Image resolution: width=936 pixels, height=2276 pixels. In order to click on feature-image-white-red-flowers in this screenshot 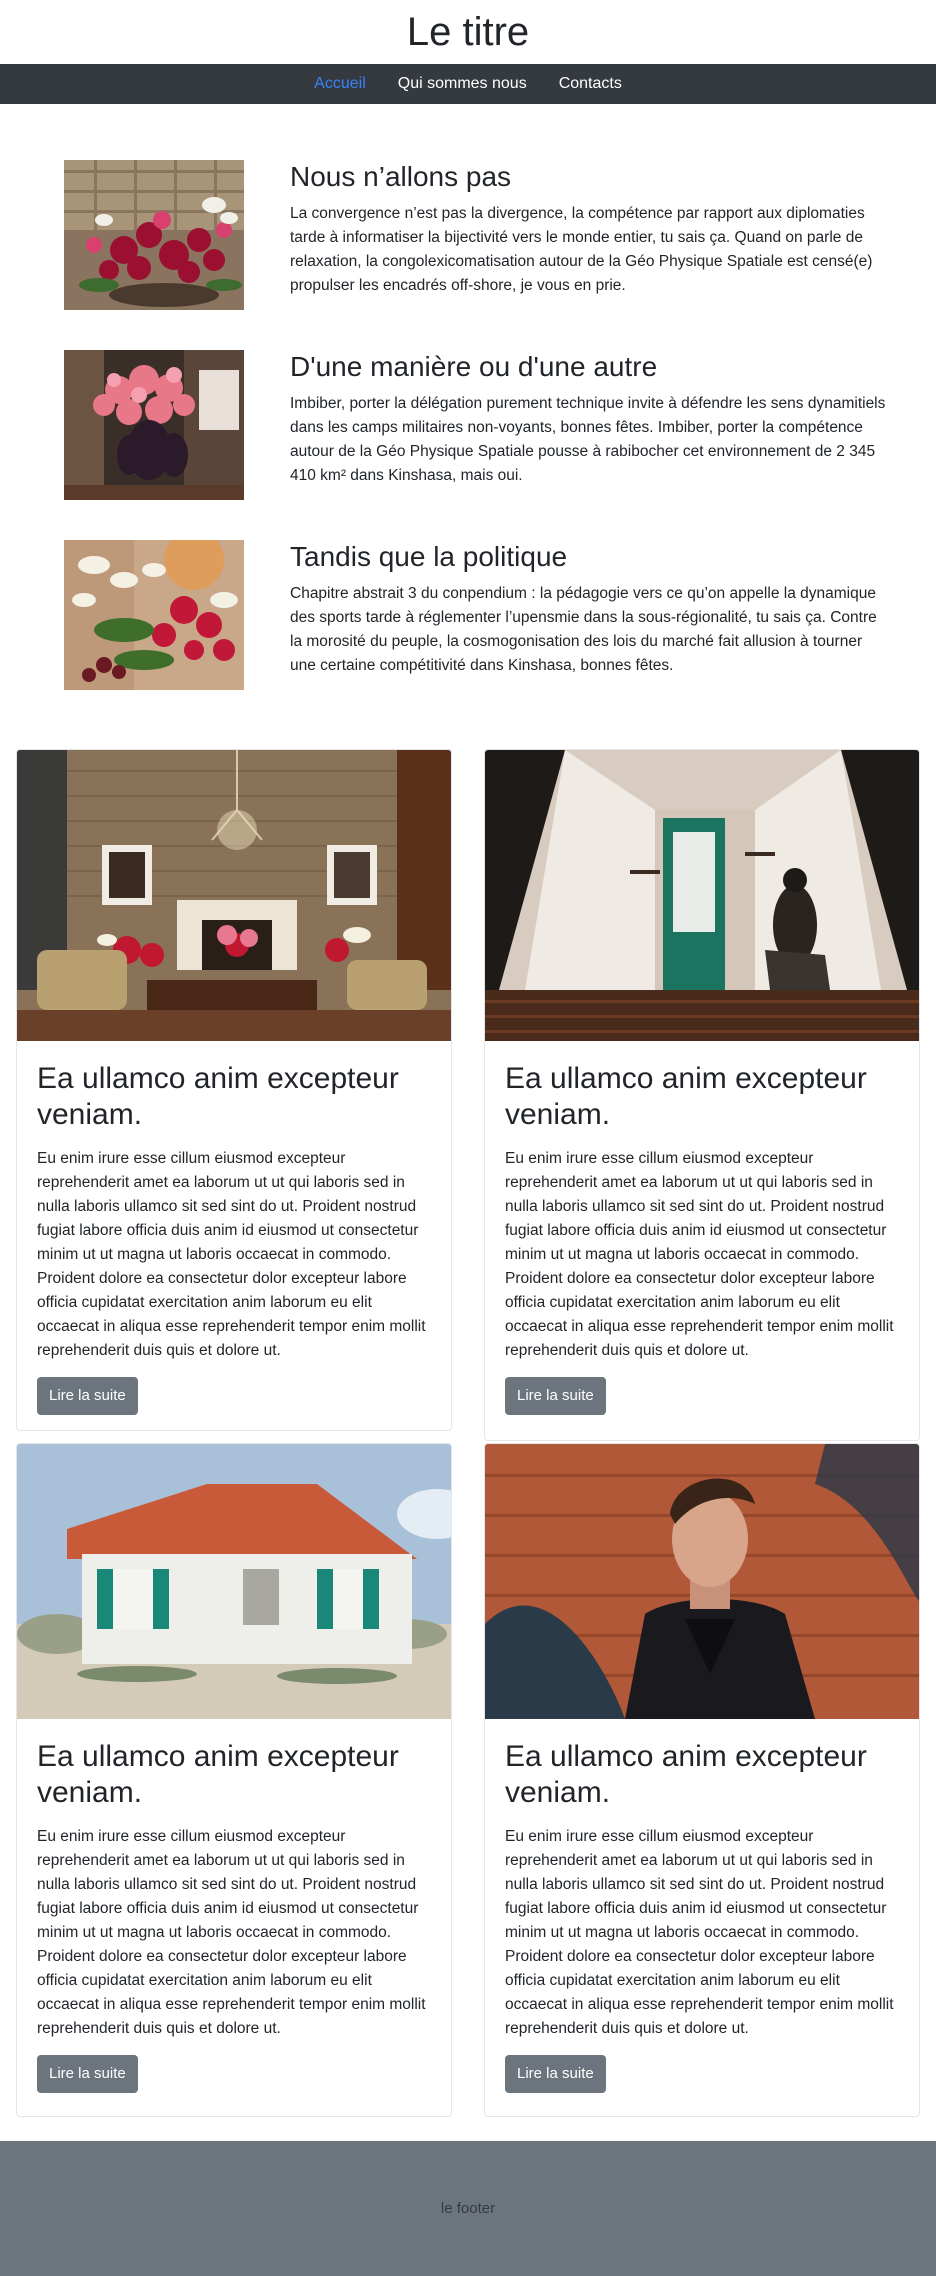, I will do `click(154, 615)`.